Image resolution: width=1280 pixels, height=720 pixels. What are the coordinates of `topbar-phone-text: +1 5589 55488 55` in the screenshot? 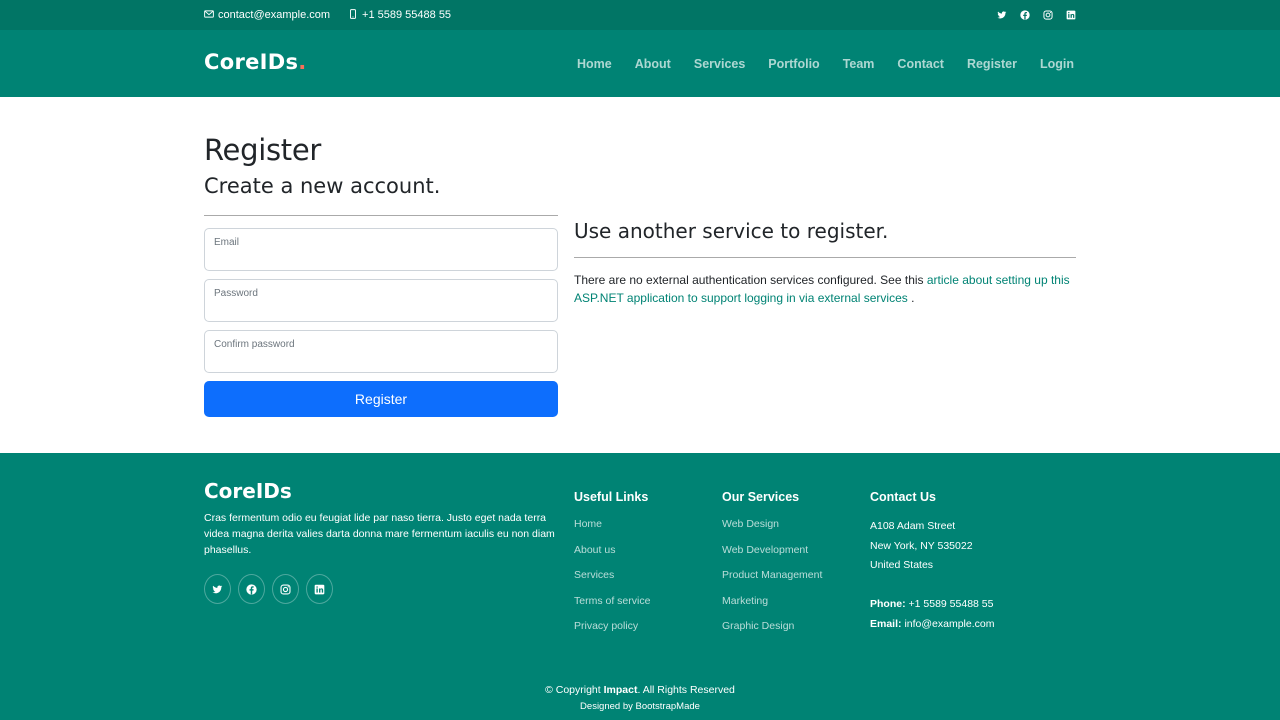 It's located at (407, 15).